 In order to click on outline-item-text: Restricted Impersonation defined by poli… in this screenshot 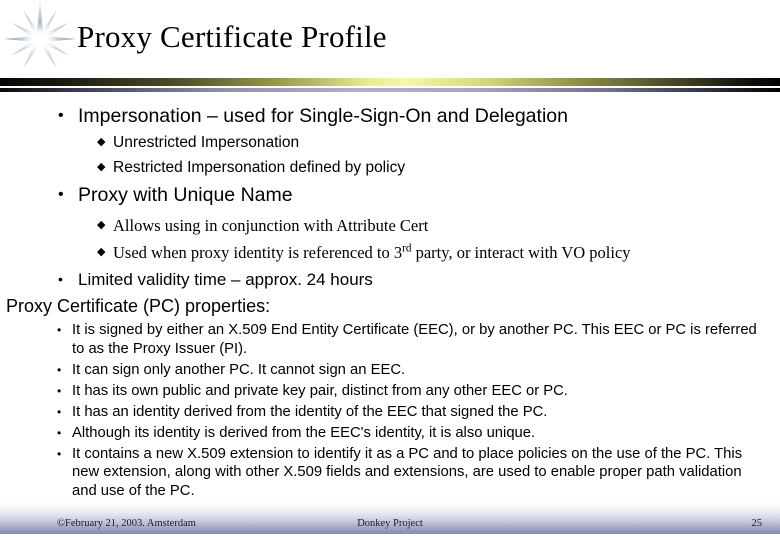, I will do `click(259, 167)`.